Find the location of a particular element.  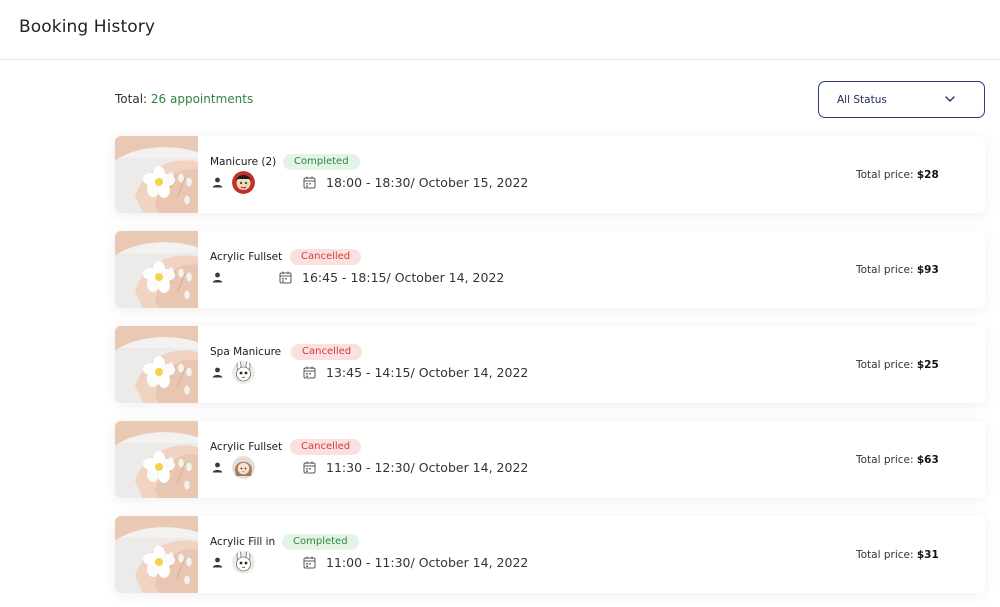

appointment-time: 11:00 - 11:30/ October 14, 2022 is located at coordinates (427, 562).